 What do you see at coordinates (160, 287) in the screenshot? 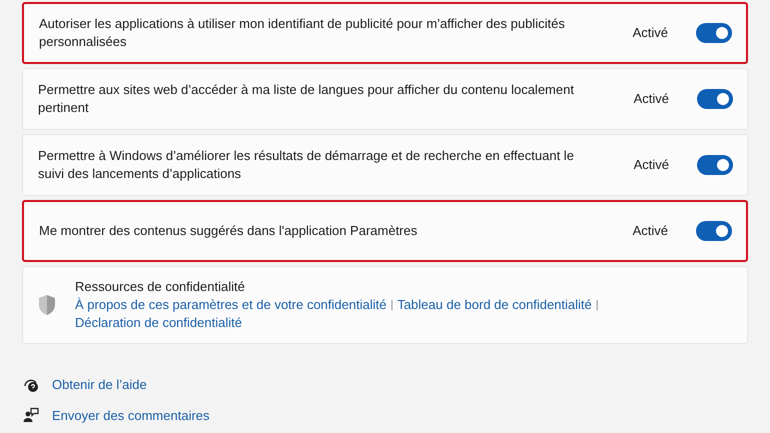
I see `resources-title: Ressources de confidentialité` at bounding box center [160, 287].